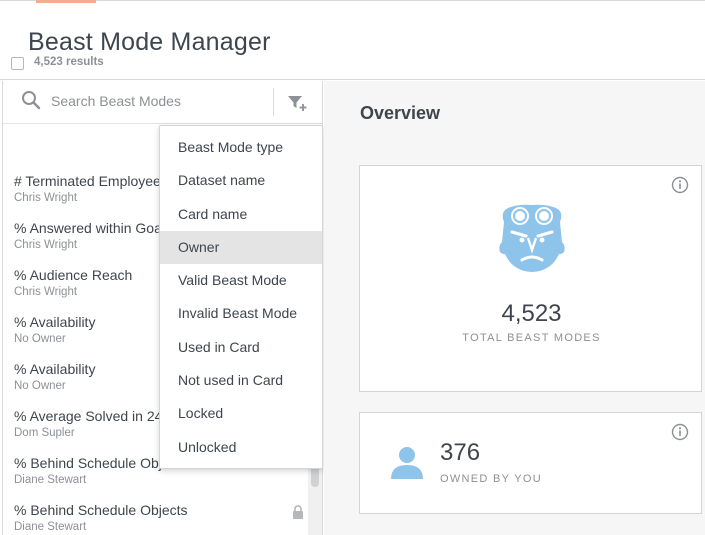 This screenshot has width=705, height=535. Describe the element at coordinates (532, 238) in the screenshot. I see `beast-mode-logo-icon` at that location.